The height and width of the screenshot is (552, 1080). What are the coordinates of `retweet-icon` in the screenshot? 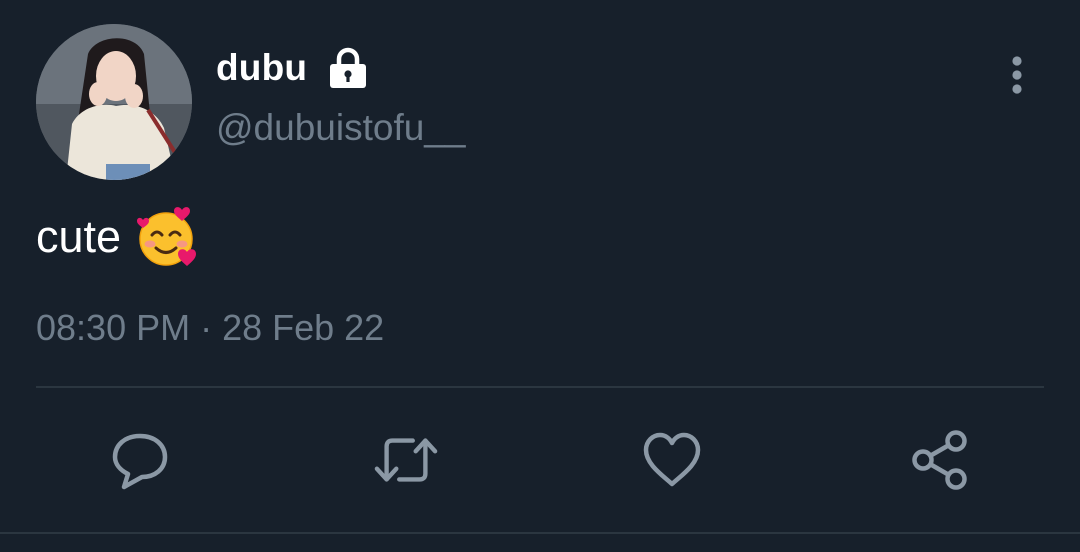 It's located at (406, 460).